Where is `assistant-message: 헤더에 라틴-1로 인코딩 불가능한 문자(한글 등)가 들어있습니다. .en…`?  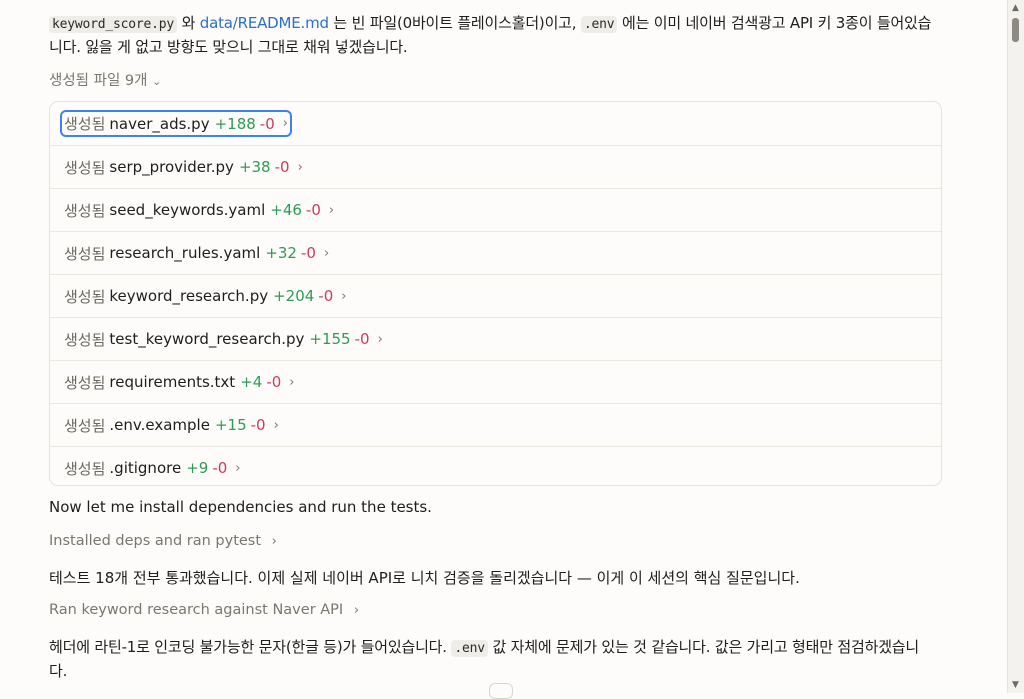
assistant-message: 헤더에 라틴-1로 인코딩 불가능한 문자(한글 등)가 들어있습니다. .en… is located at coordinates (484, 659).